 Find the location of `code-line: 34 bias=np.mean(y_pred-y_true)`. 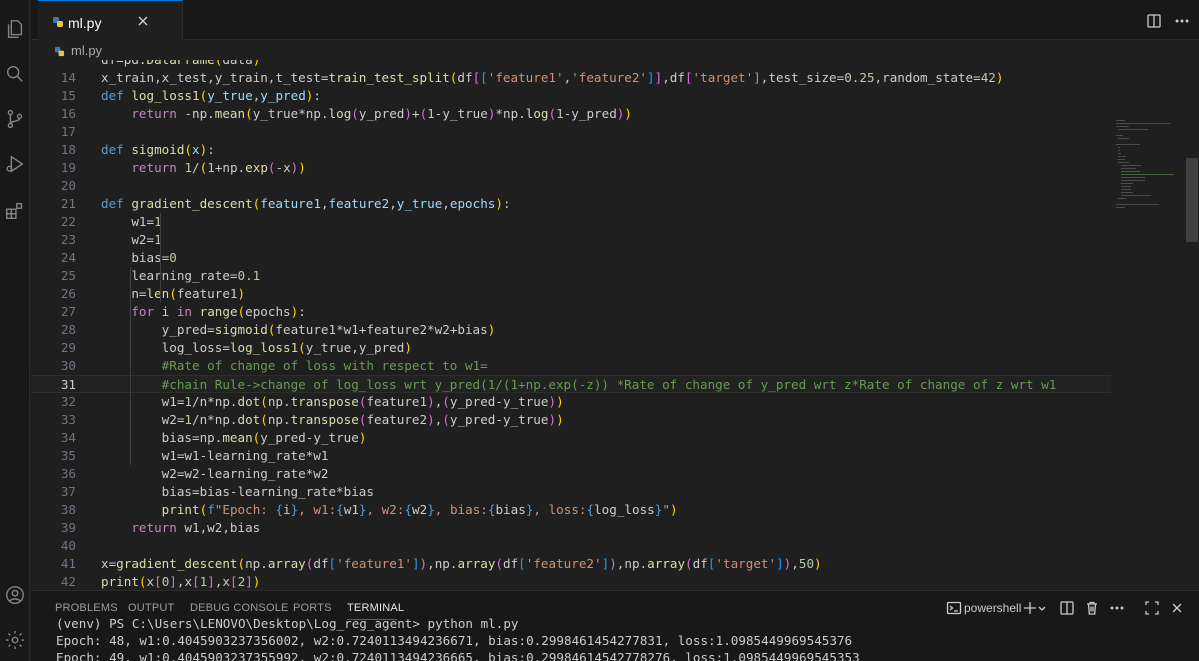

code-line: 34 bias=np.mean(y_pred-y_true) is located at coordinates (571, 438).